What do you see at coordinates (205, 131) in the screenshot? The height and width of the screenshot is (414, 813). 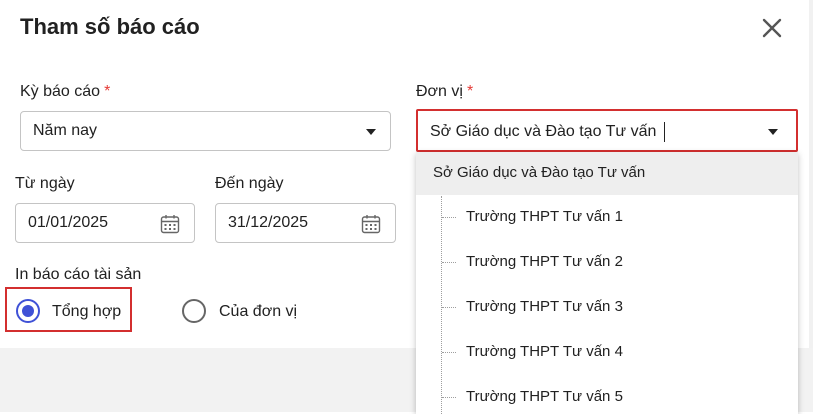 I see `period-select: Năm nay` at bounding box center [205, 131].